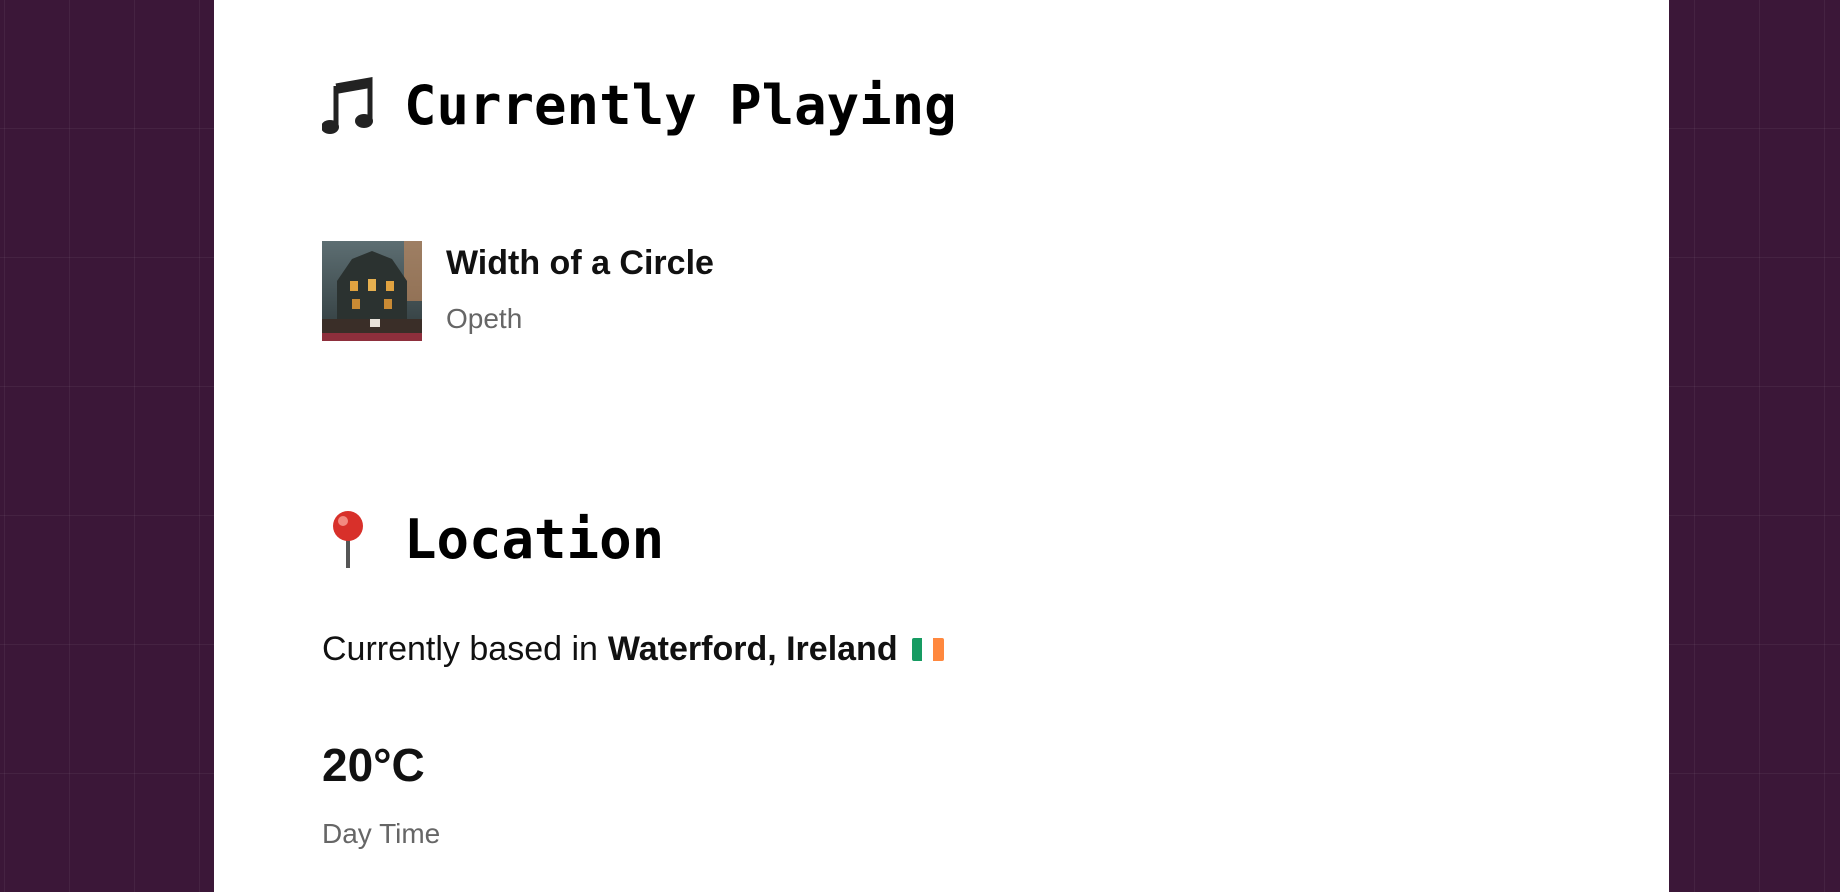  Describe the element at coordinates (381, 833) in the screenshot. I see `time-of-day: Day Time` at that location.